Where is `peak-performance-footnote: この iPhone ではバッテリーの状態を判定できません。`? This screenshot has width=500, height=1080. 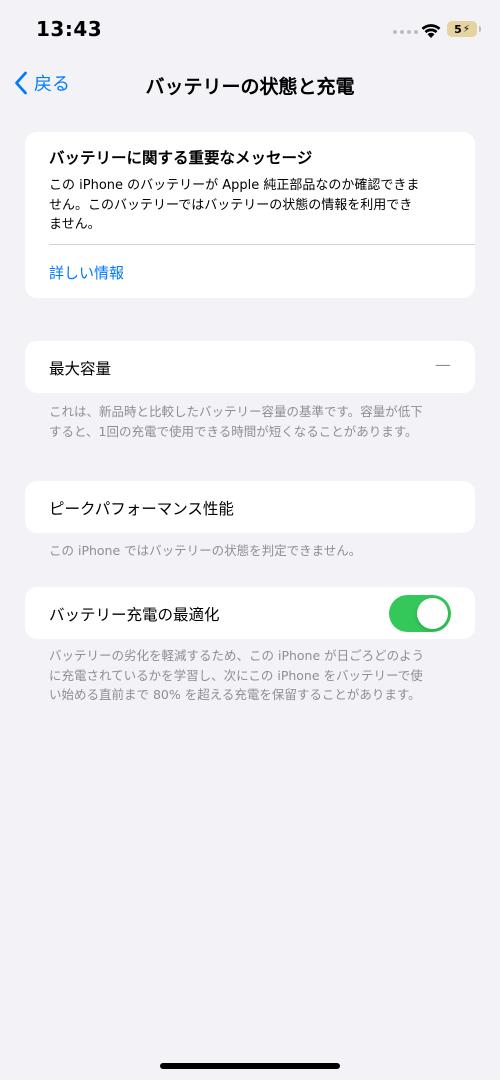 peak-performance-footnote: この iPhone ではバッテリーの状態を判定できません。 is located at coordinates (205, 550).